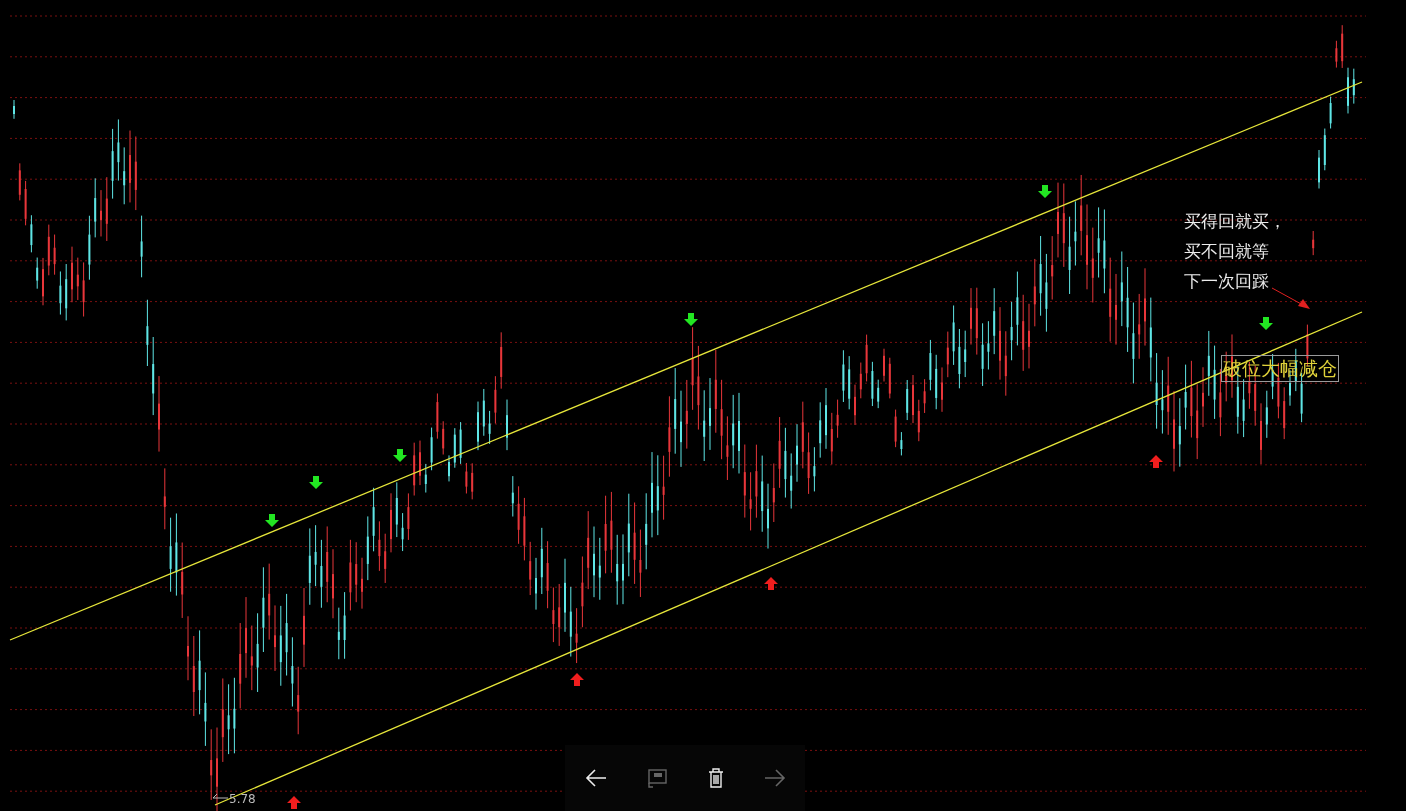 The width and height of the screenshot is (1406, 811). What do you see at coordinates (1290, 298) in the screenshot?
I see `pointer-arrow-icon` at bounding box center [1290, 298].